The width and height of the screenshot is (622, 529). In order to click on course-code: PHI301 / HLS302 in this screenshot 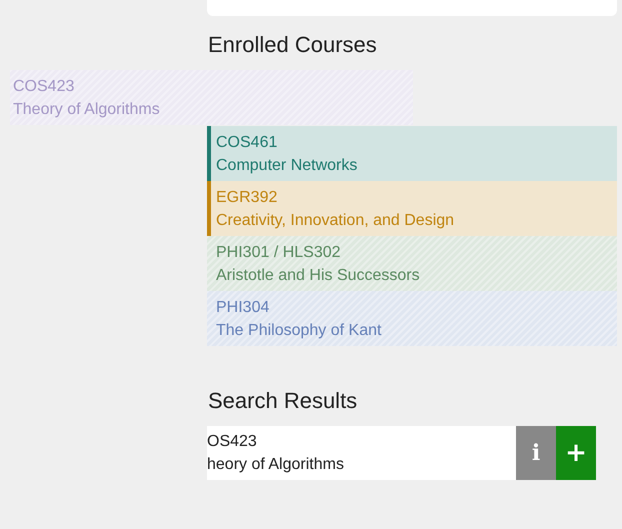, I will do `click(279, 252)`.